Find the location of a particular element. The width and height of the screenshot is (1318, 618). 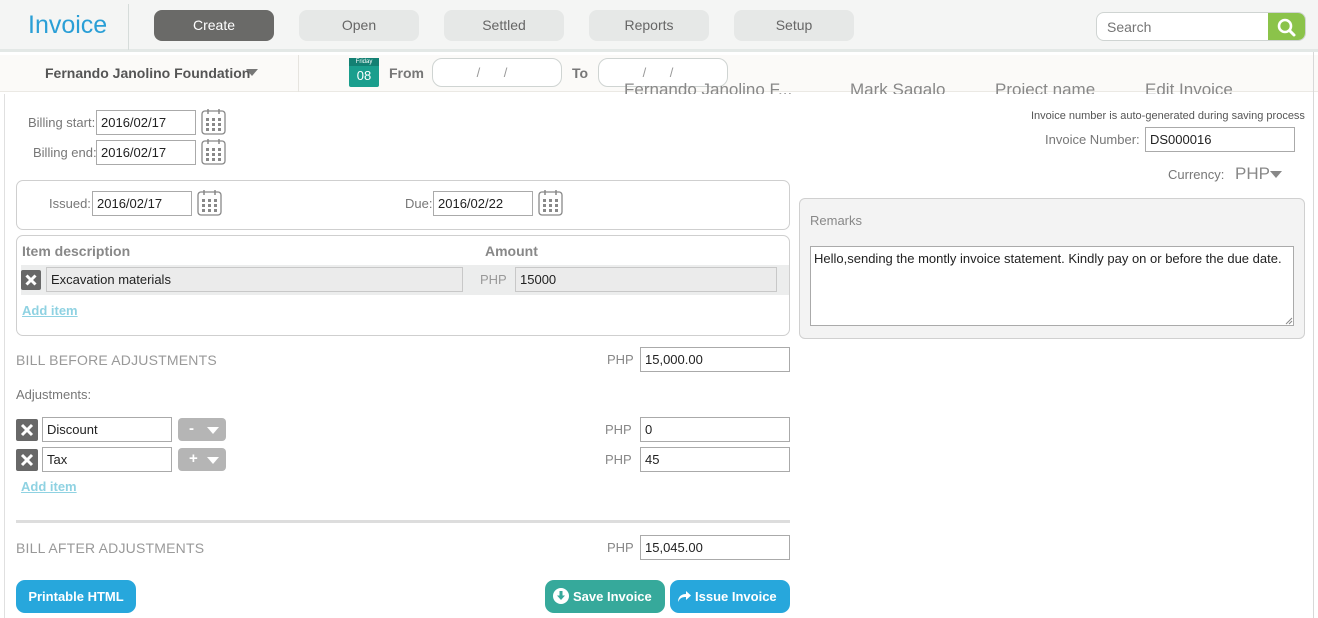

add-item-link: Add item is located at coordinates (50, 310).